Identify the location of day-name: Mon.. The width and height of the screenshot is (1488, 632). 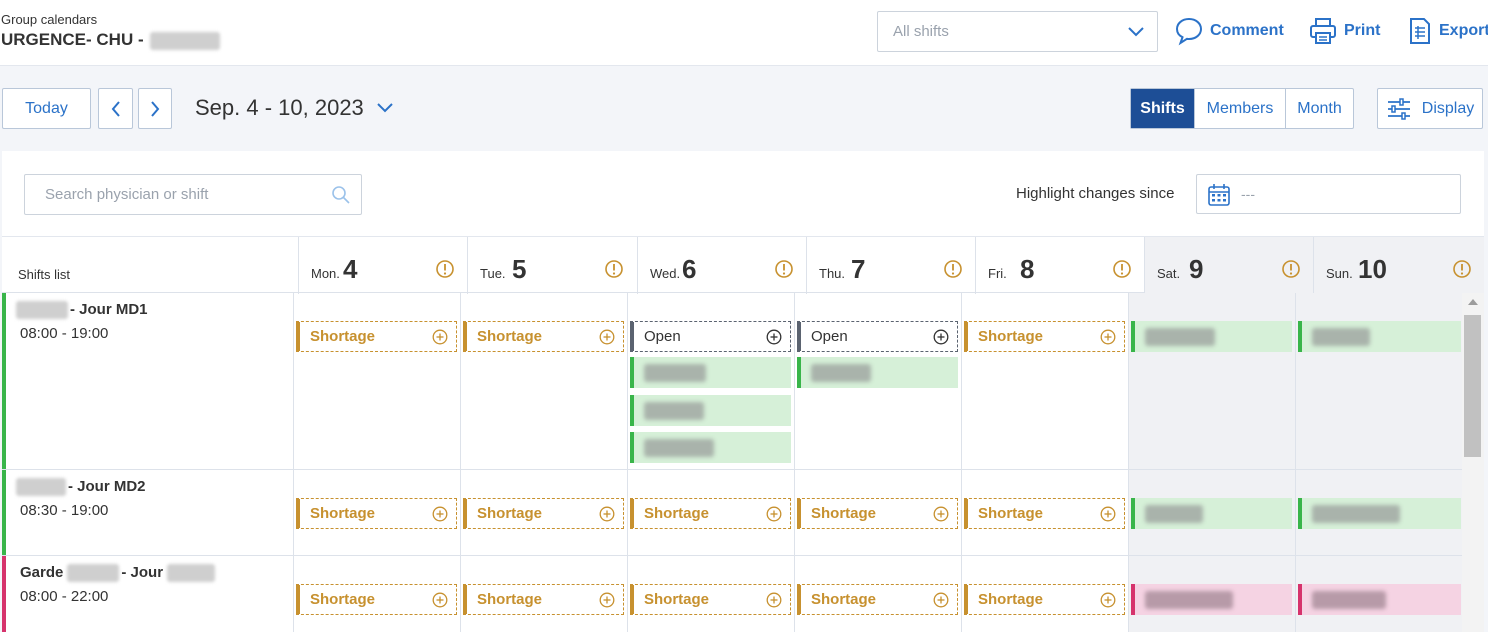
(325, 273).